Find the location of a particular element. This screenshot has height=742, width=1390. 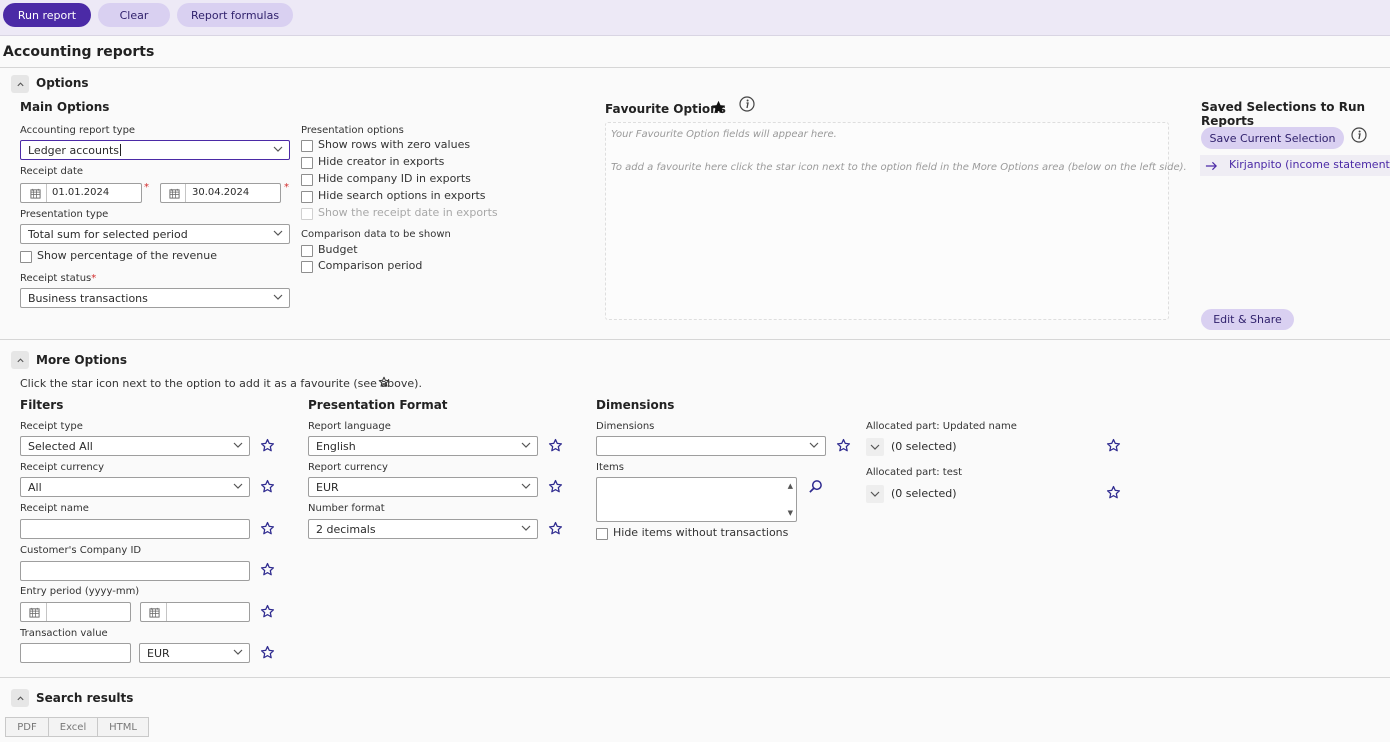

divider is located at coordinates (695, 339).